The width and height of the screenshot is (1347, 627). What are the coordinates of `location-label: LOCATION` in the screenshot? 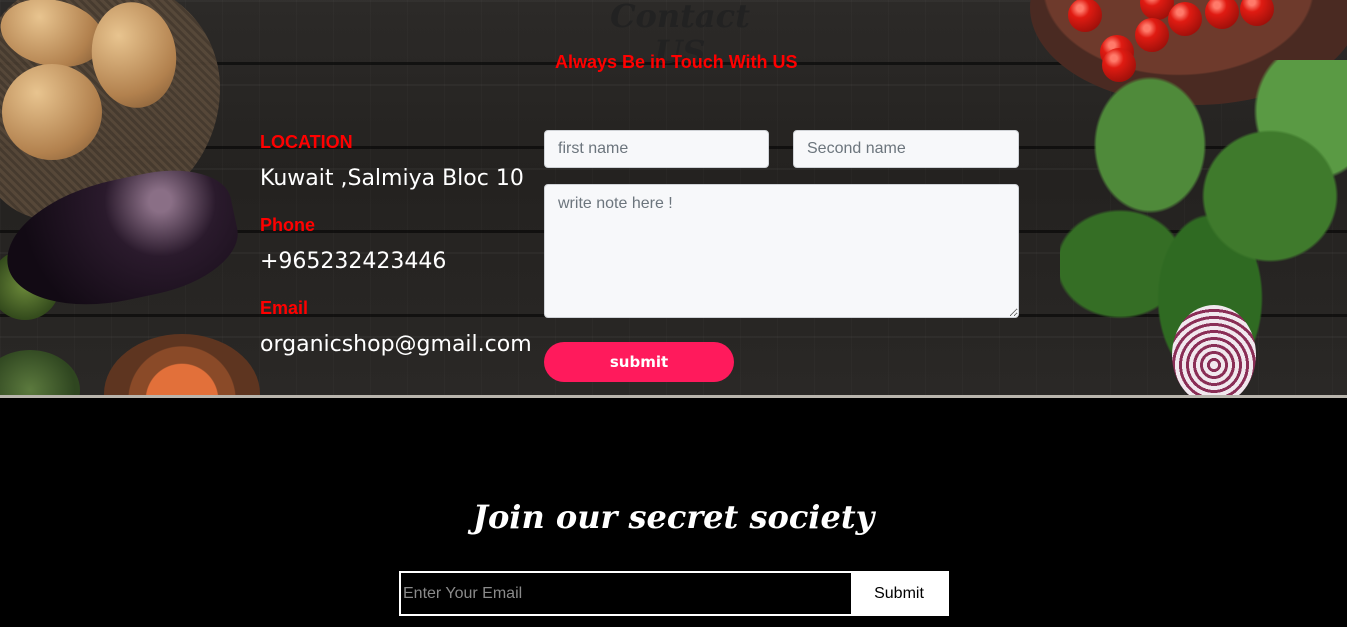 It's located at (306, 142).